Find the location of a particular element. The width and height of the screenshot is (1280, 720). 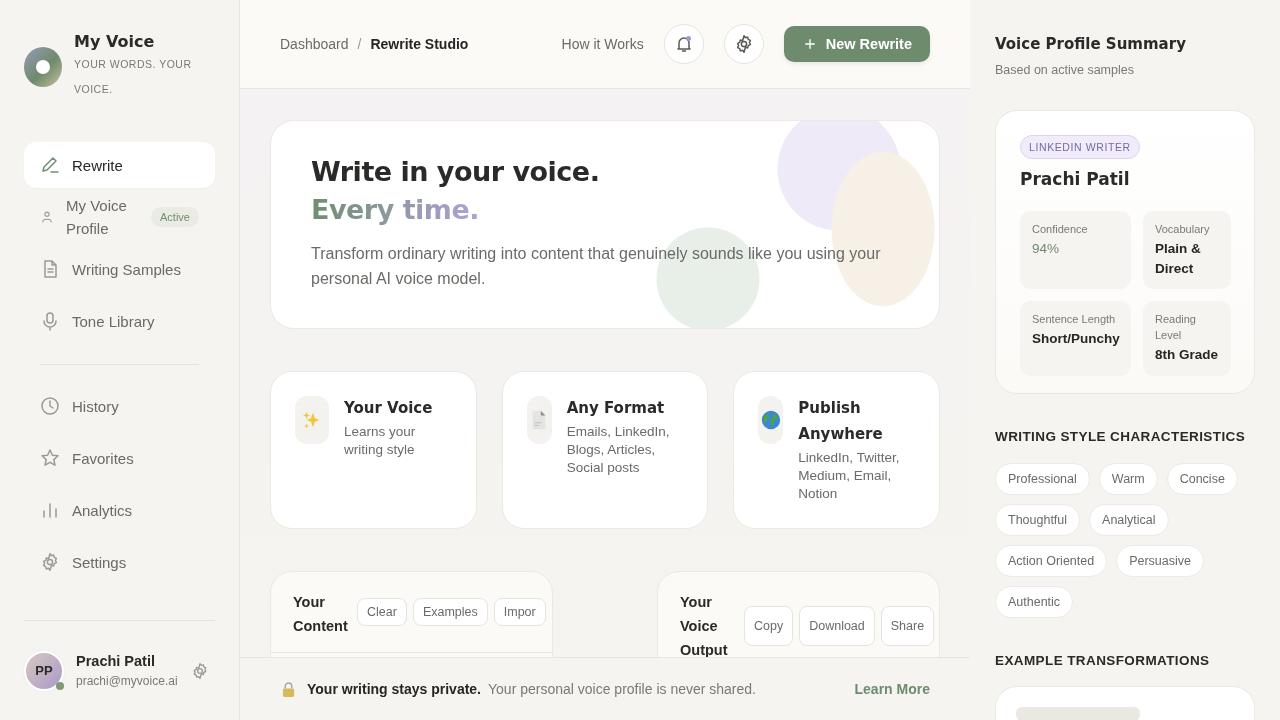

trait-tag: Persuasive is located at coordinates (1160, 561).